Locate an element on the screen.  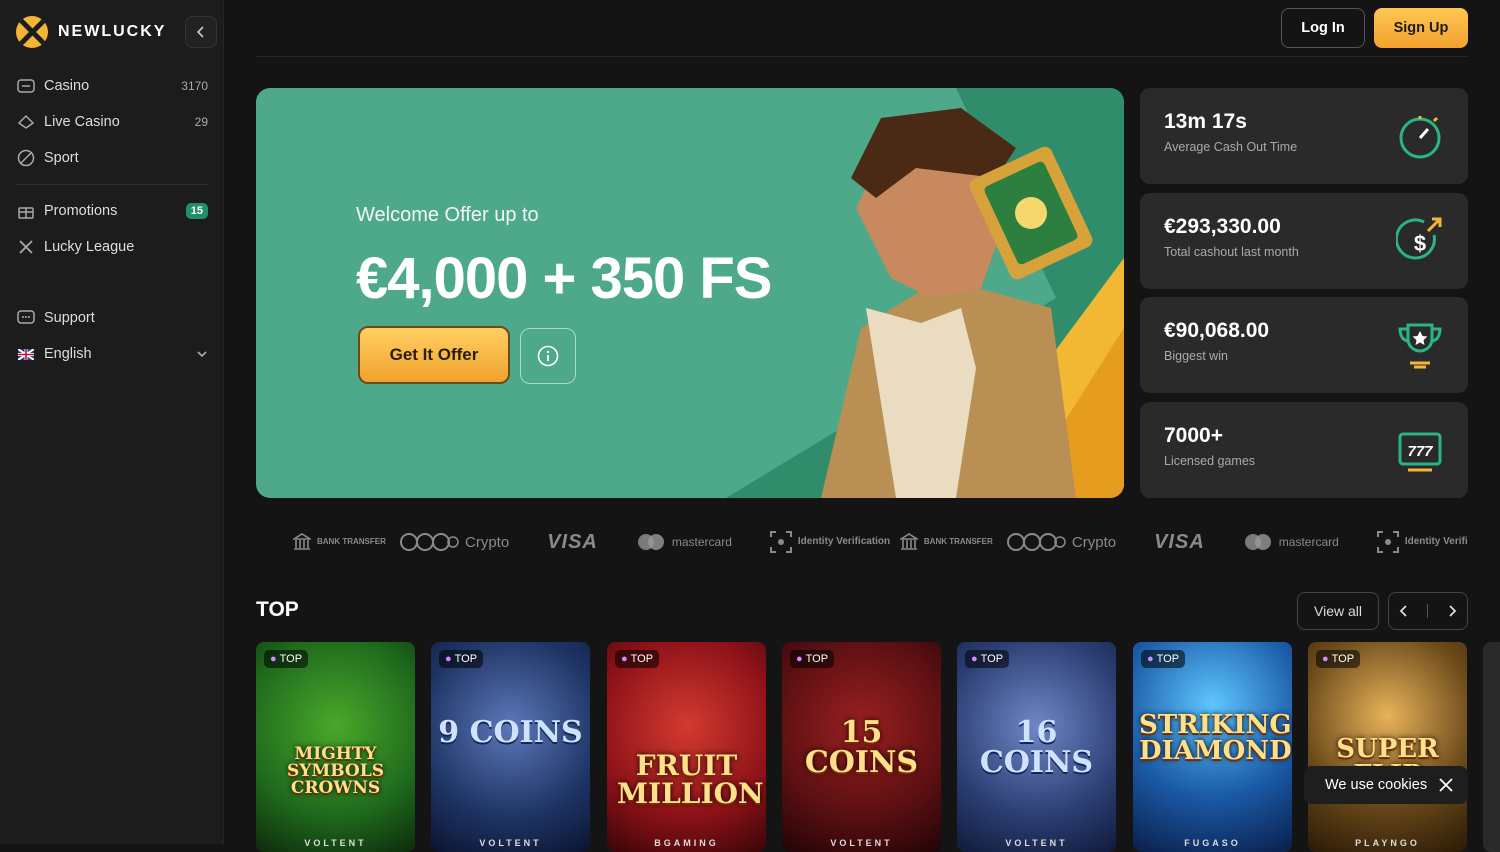
signup-button: Sign Up is located at coordinates (1421, 28).